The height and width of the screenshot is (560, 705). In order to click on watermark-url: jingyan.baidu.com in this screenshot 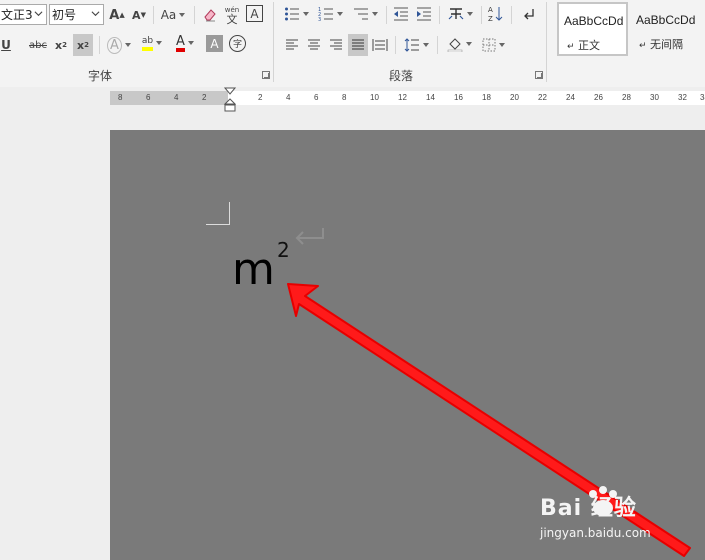, I will do `click(595, 533)`.